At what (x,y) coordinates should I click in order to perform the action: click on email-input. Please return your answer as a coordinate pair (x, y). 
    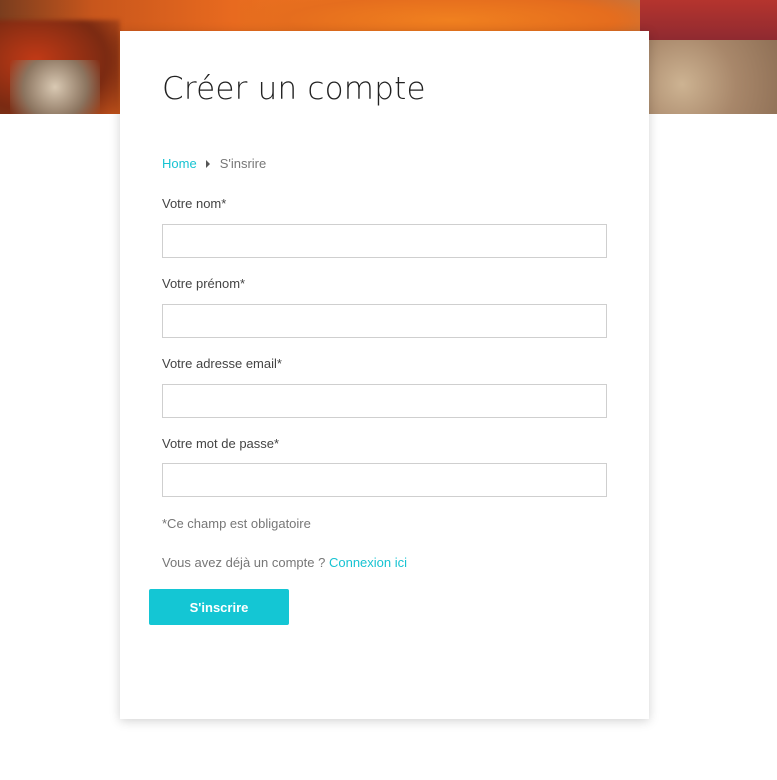
    Looking at the image, I should click on (384, 401).